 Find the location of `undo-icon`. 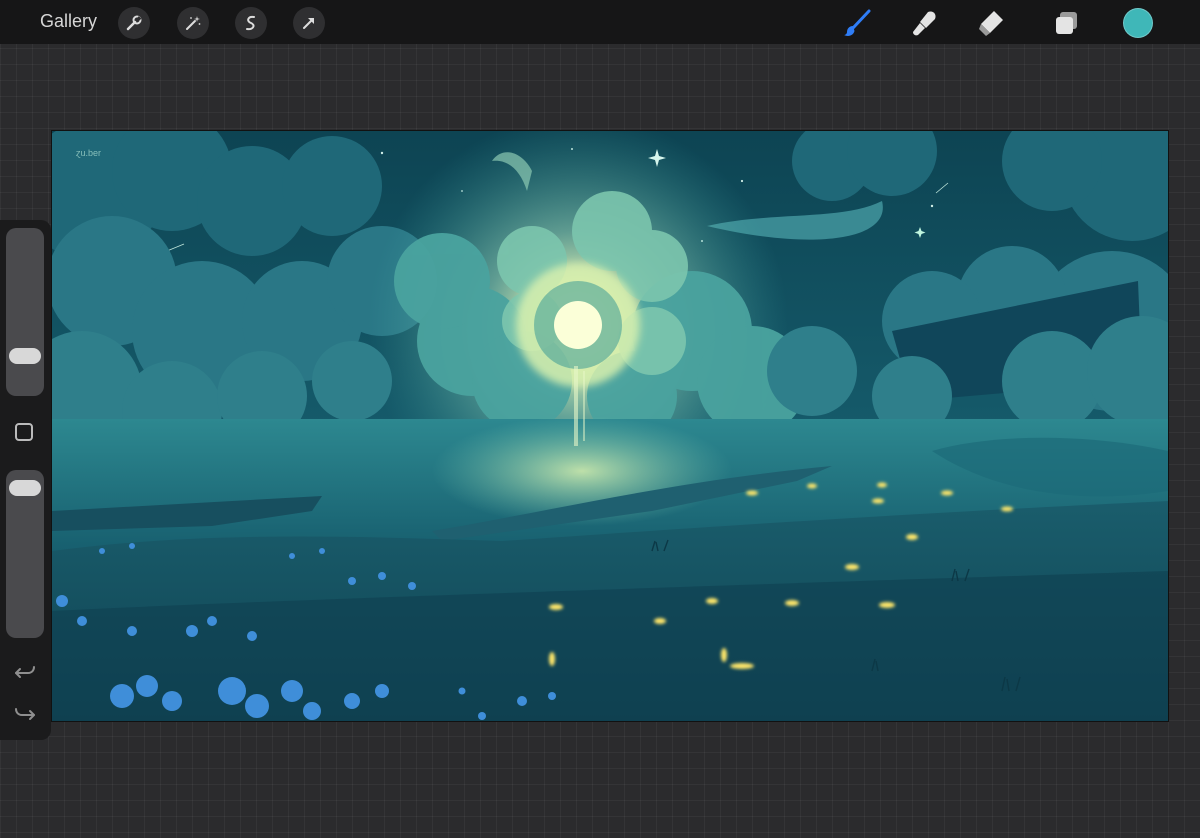

undo-icon is located at coordinates (25, 673).